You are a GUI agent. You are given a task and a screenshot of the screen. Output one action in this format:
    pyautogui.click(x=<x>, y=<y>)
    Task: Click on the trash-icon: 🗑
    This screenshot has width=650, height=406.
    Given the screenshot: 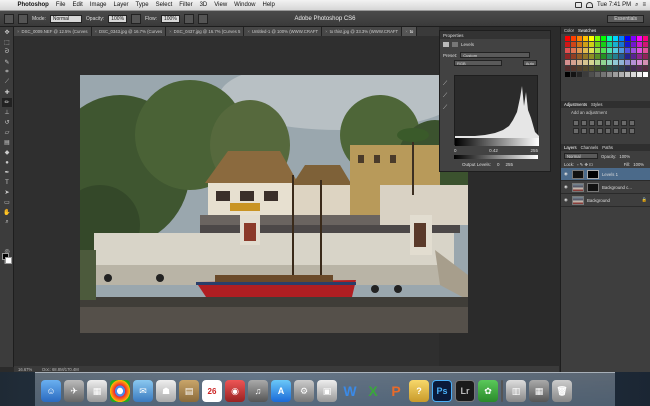 What is the action you would take?
    pyautogui.click(x=562, y=391)
    